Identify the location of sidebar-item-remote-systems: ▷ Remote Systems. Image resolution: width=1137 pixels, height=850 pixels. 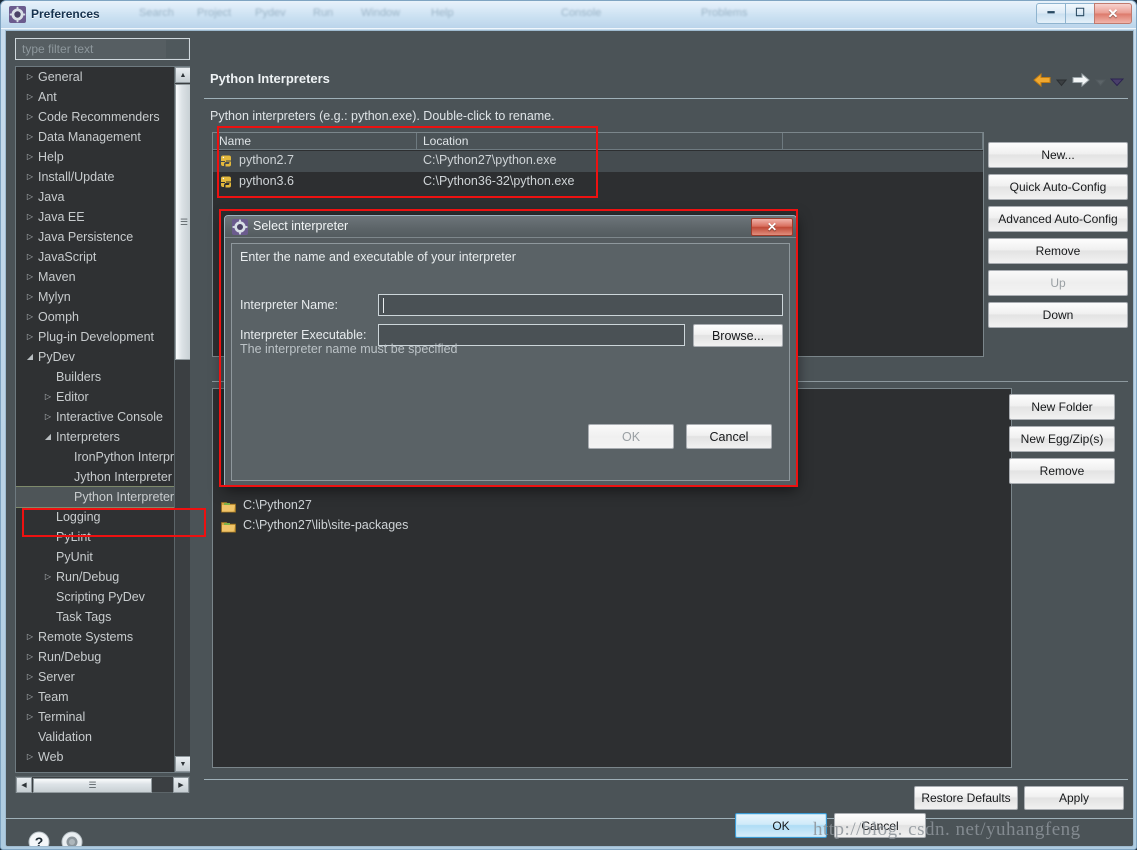
(95, 637).